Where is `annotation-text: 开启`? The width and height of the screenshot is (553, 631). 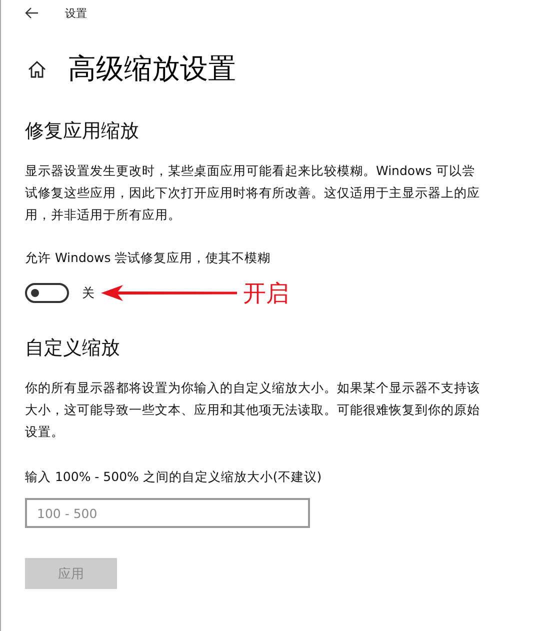
annotation-text: 开启 is located at coordinates (266, 294).